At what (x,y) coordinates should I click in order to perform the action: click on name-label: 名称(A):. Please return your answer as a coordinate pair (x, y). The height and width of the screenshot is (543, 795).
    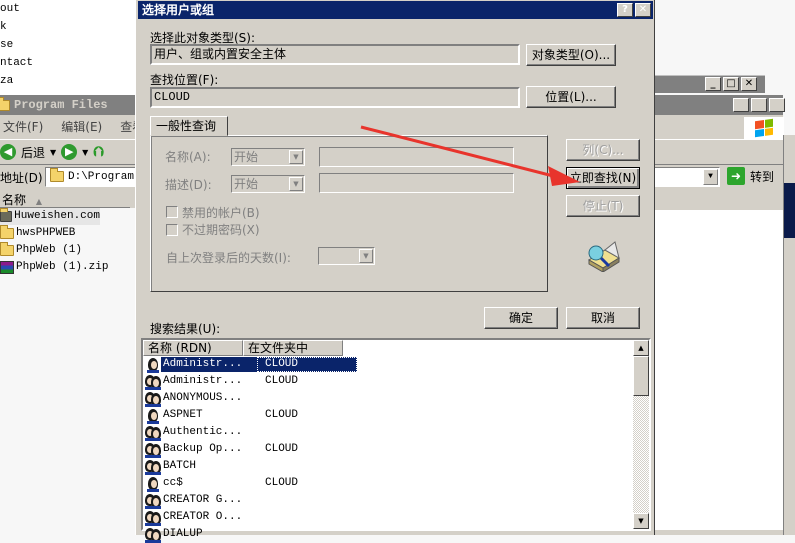
    Looking at the image, I should click on (188, 157).